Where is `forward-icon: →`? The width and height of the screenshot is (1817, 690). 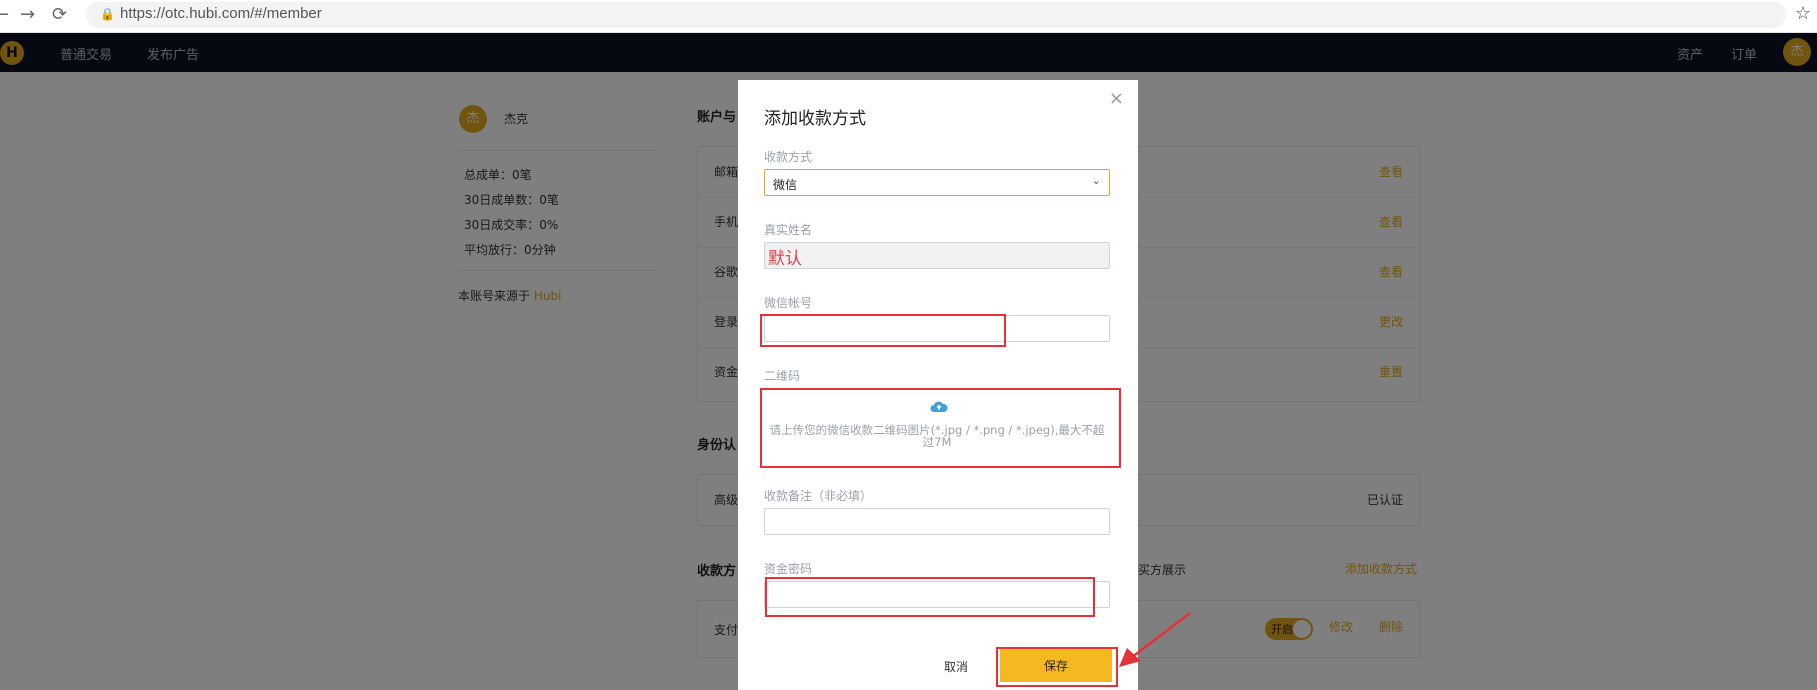
forward-icon: → is located at coordinates (27, 15).